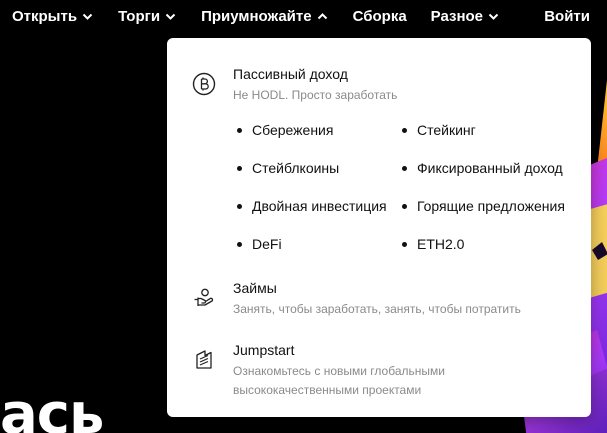 The width and height of the screenshot is (607, 433). I want to click on subtitle-line: высококачественными проектами, so click(327, 390).